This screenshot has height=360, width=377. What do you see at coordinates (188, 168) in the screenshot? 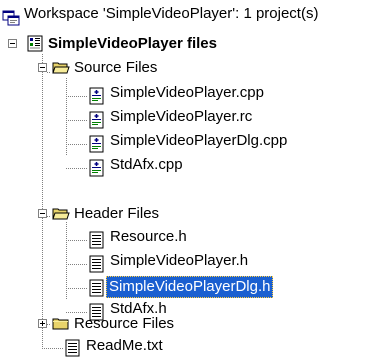
I see `tree-file-item: StdAfx.cpp` at bounding box center [188, 168].